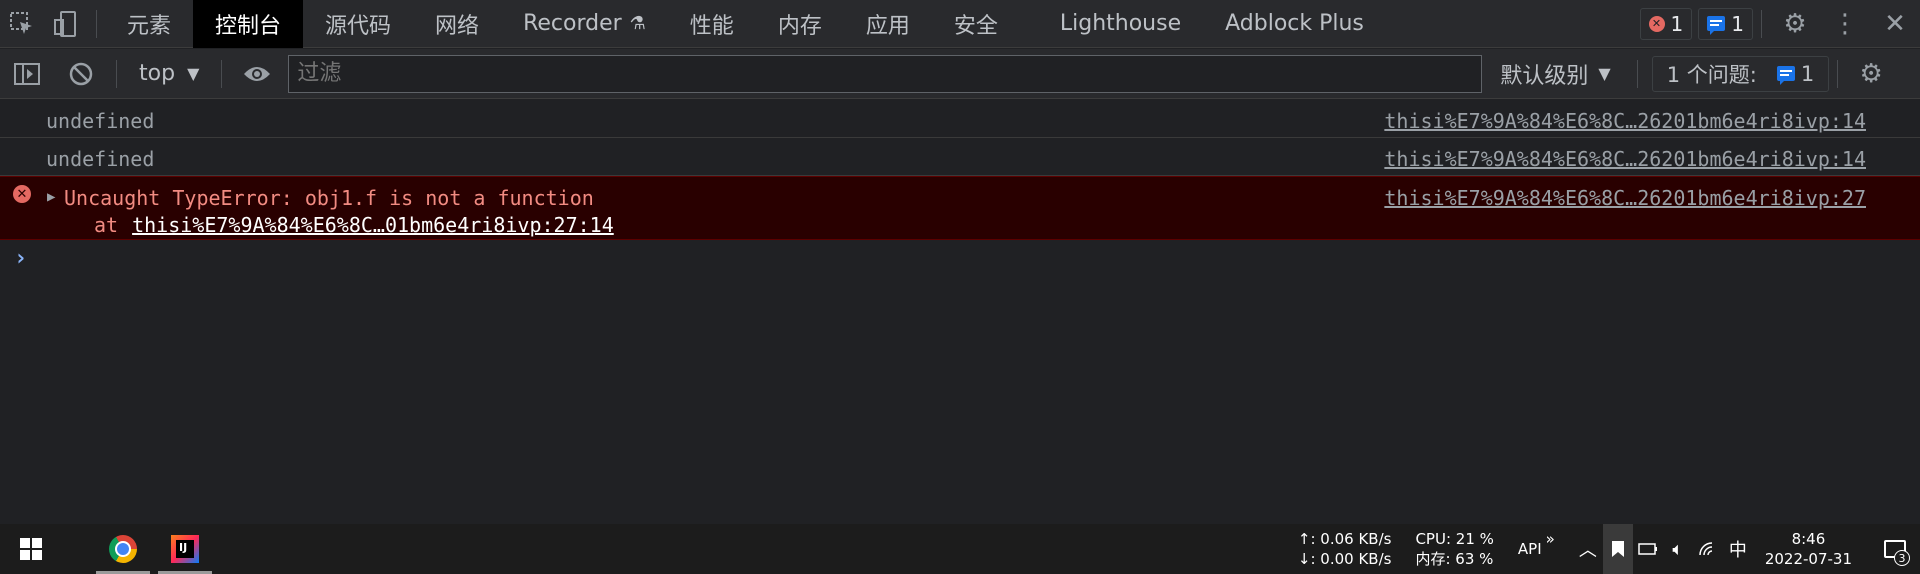 Image resolution: width=1920 pixels, height=574 pixels. Describe the element at coordinates (1454, 549) in the screenshot. I see `cpu-mem-usage: CPU: 21 % 内存: 63 %` at that location.